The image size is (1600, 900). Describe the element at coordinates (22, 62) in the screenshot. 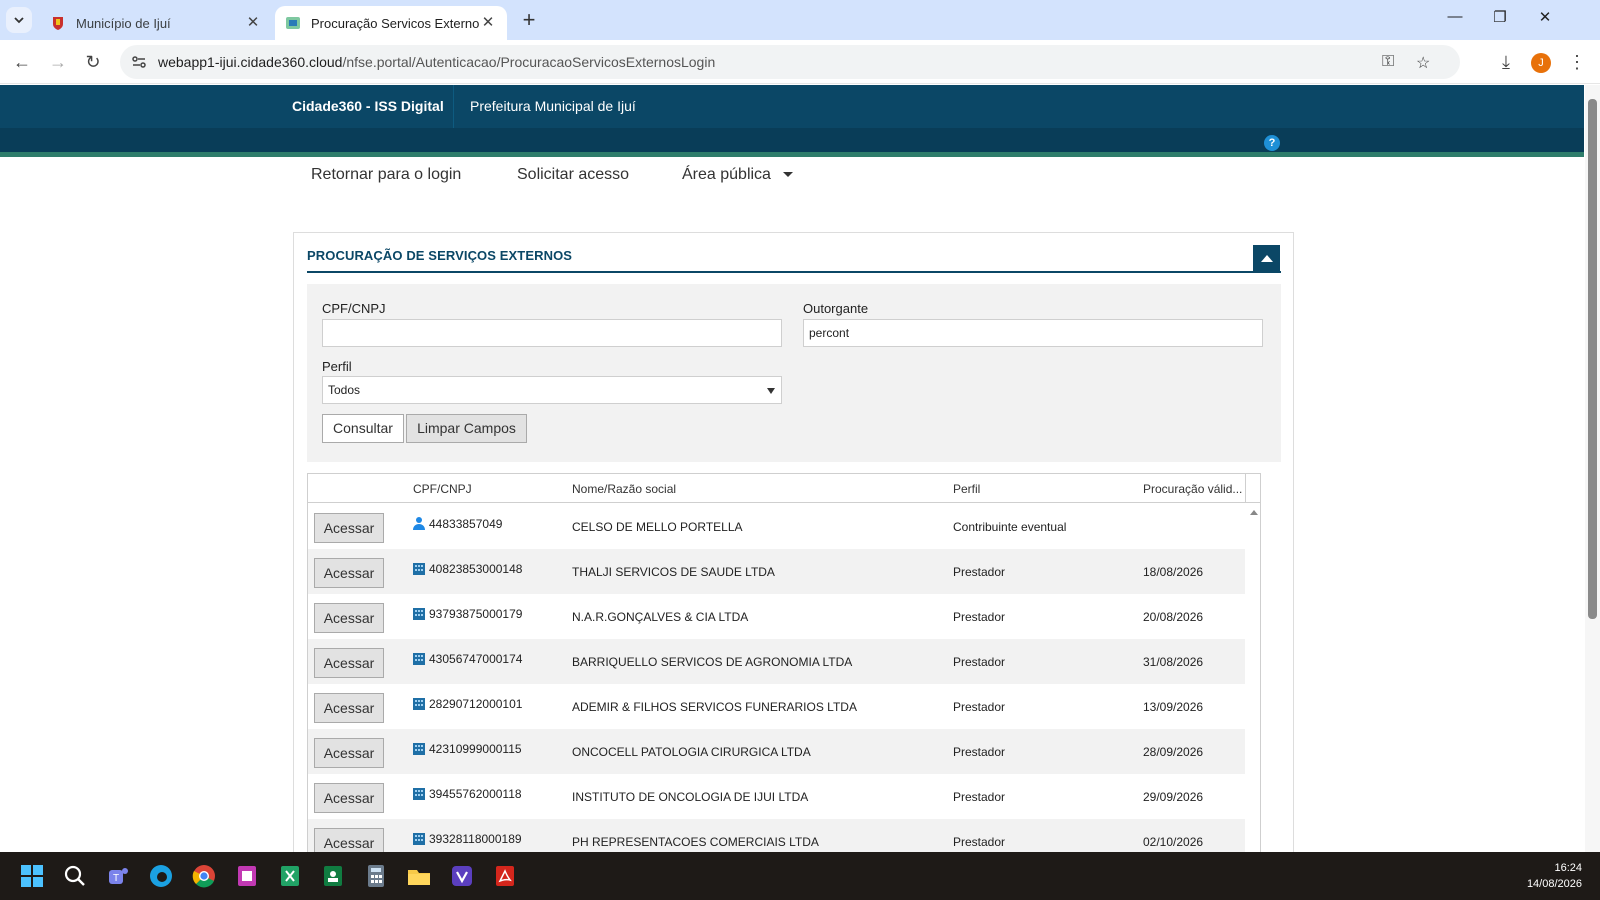

I see `back-arrow-icon: ←` at that location.